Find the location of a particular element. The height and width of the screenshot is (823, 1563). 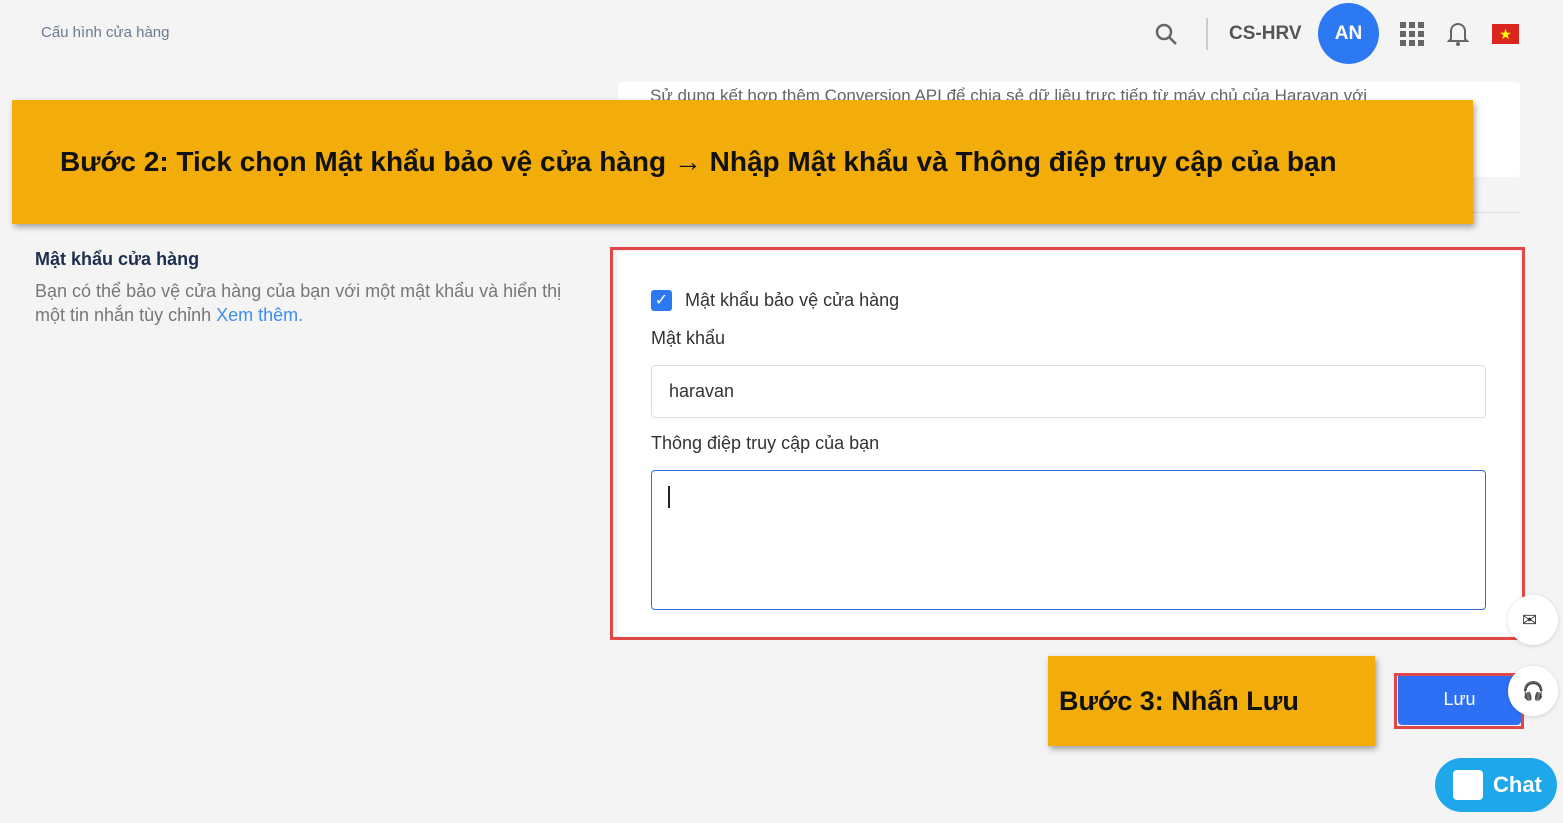

headset-icon: 🎧 is located at coordinates (1533, 691).